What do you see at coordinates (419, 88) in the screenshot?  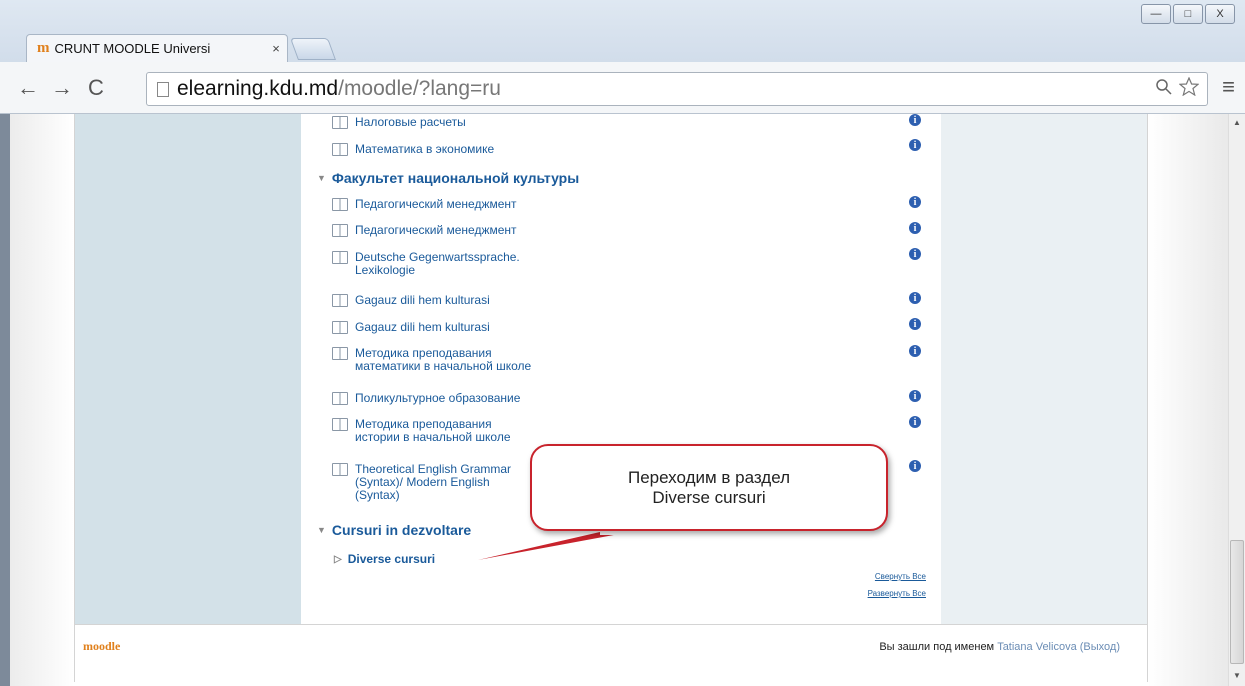 I see `url-path: /moodle/?lang=ru` at bounding box center [419, 88].